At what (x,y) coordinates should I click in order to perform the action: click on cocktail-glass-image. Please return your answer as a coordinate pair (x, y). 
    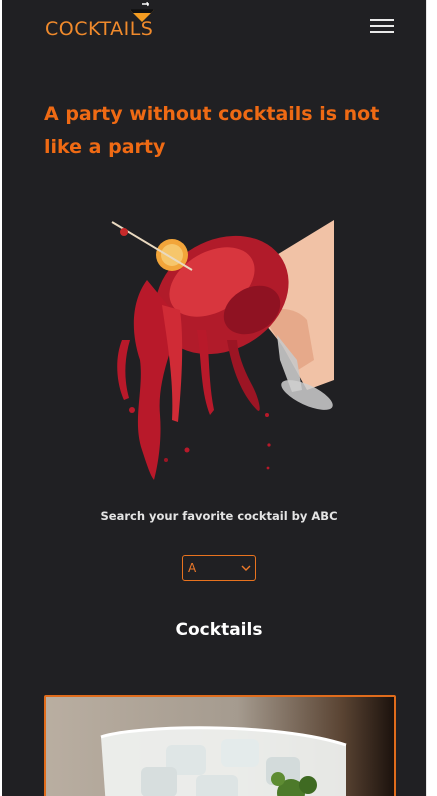
    Looking at the image, I should click on (220, 746).